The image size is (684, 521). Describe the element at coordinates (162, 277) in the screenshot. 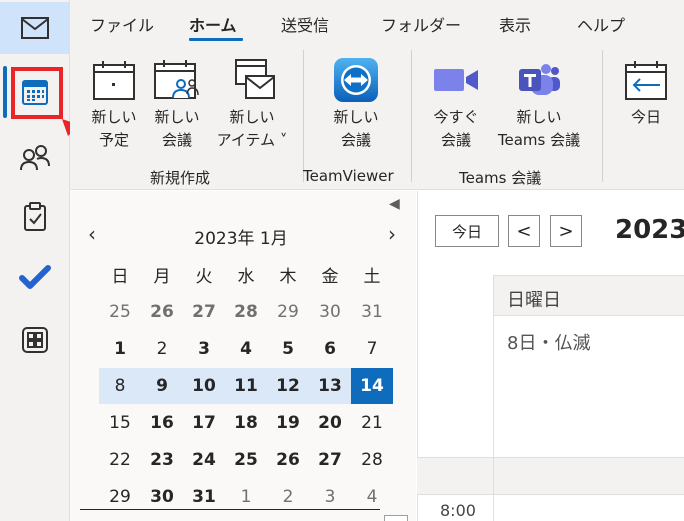

I see `weekday-label: 月` at that location.